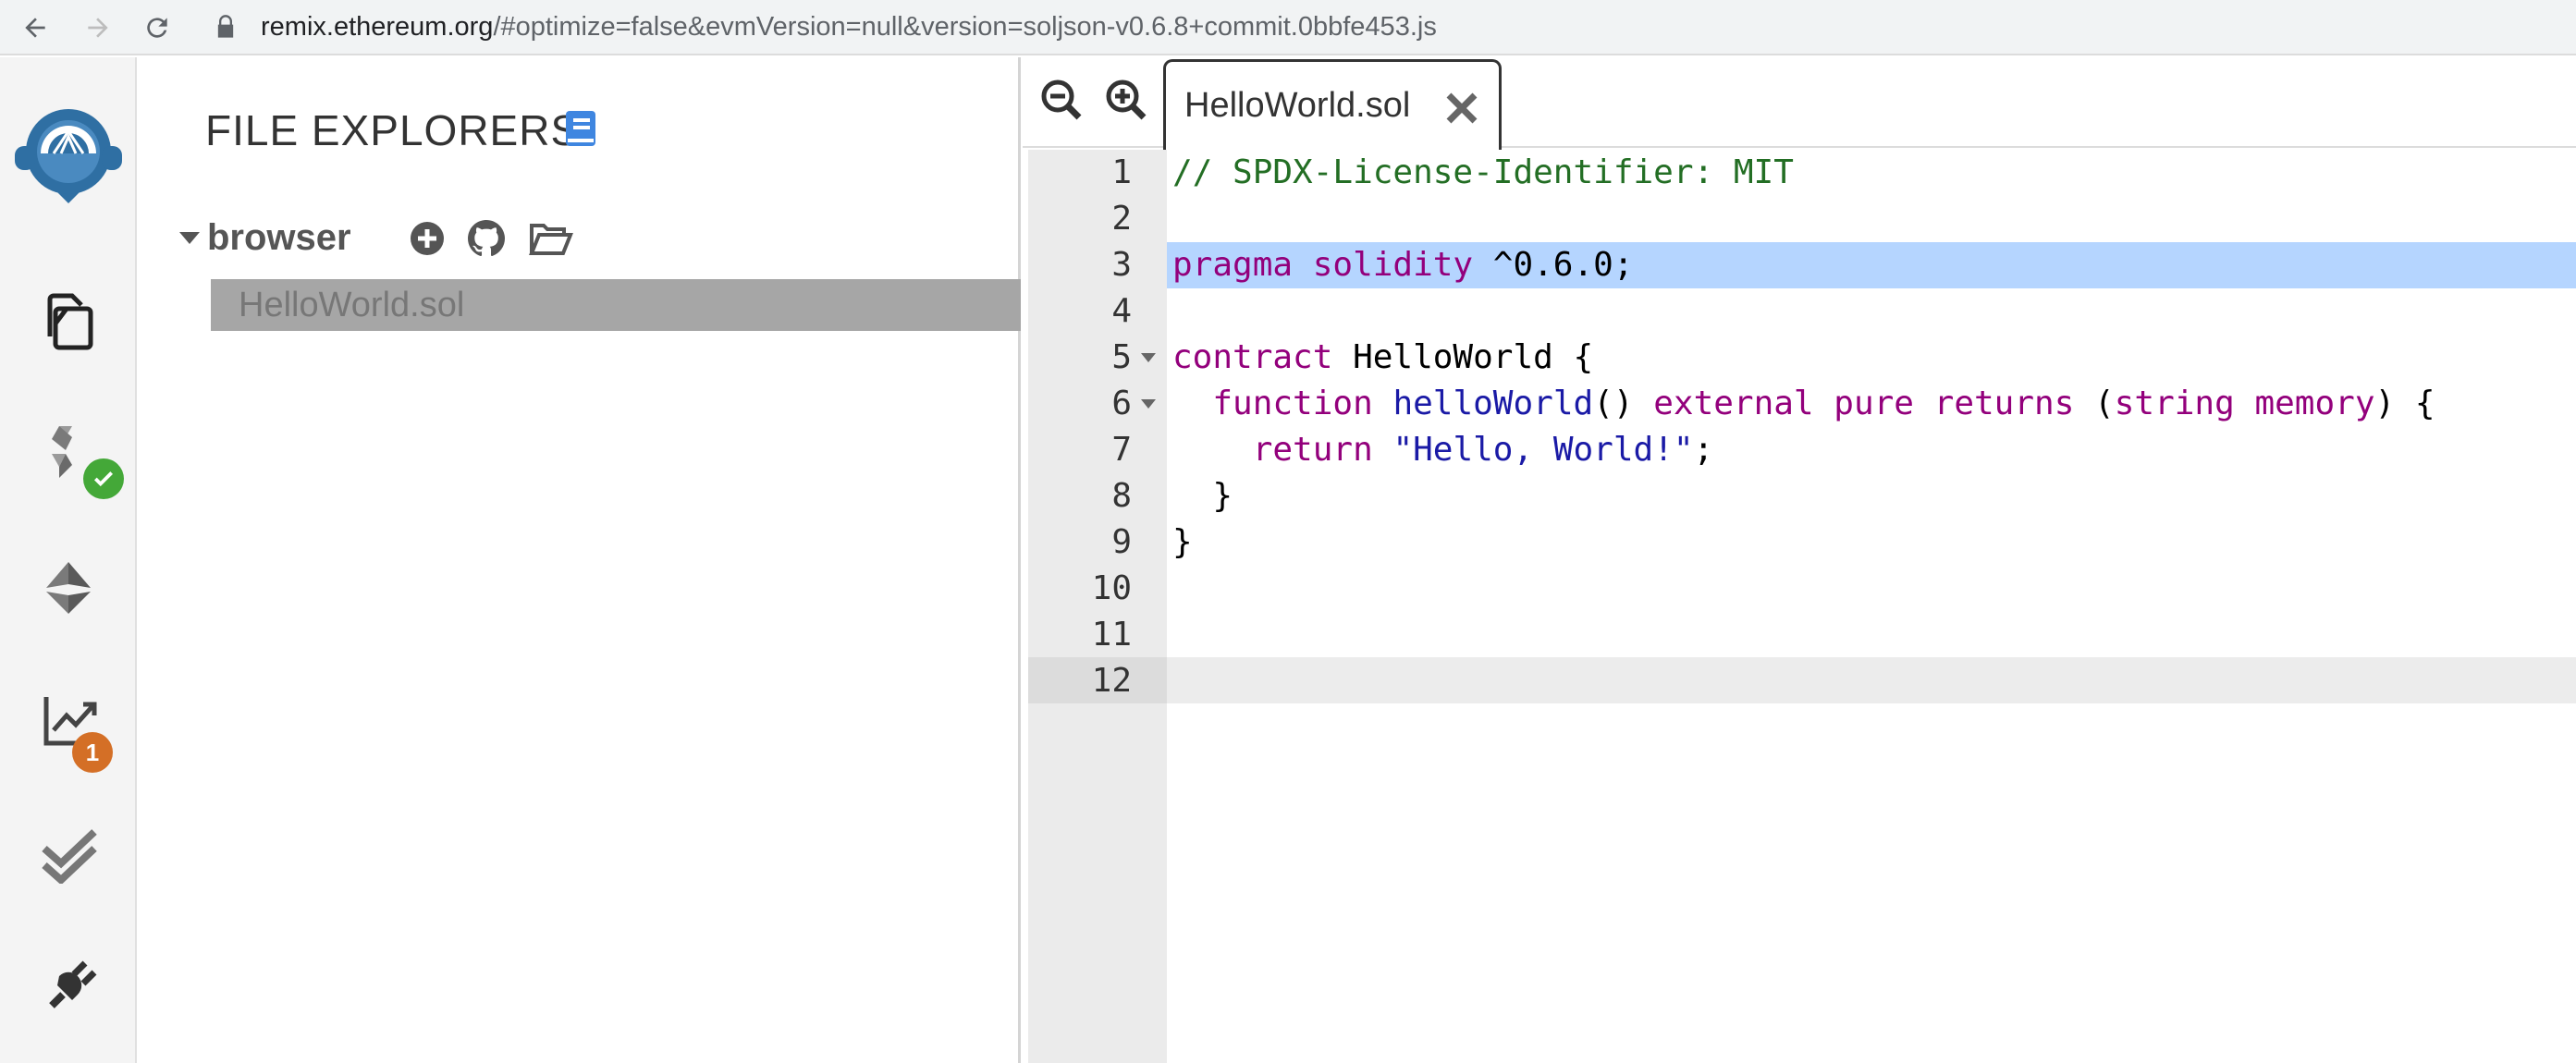 The image size is (2576, 1063). I want to click on code-line: 7 return "Hello, World!";, so click(1799, 450).